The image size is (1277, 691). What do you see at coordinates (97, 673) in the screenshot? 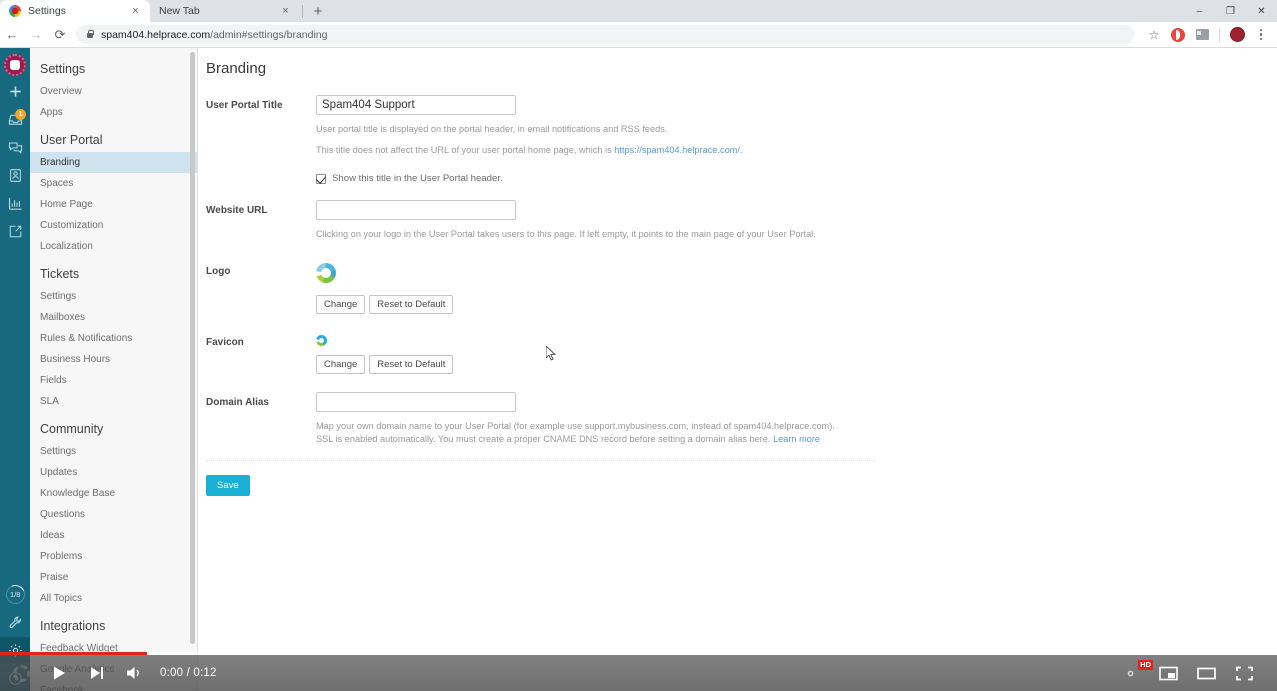
I see `next-icon` at bounding box center [97, 673].